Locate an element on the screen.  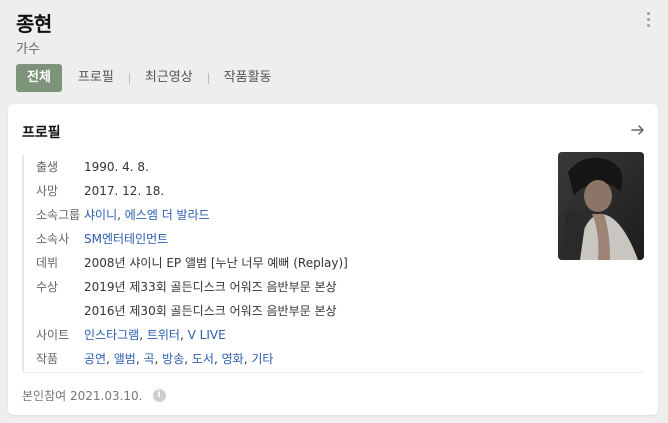
agency-link: SM엔터테인먼트 is located at coordinates (126, 239).